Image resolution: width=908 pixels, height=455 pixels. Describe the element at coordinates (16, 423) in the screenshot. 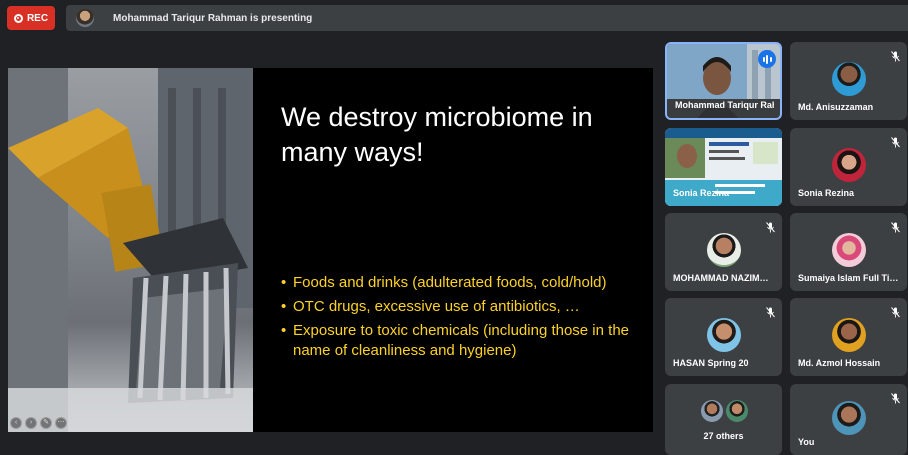

I see `slide-nav-icon: ‹` at that location.